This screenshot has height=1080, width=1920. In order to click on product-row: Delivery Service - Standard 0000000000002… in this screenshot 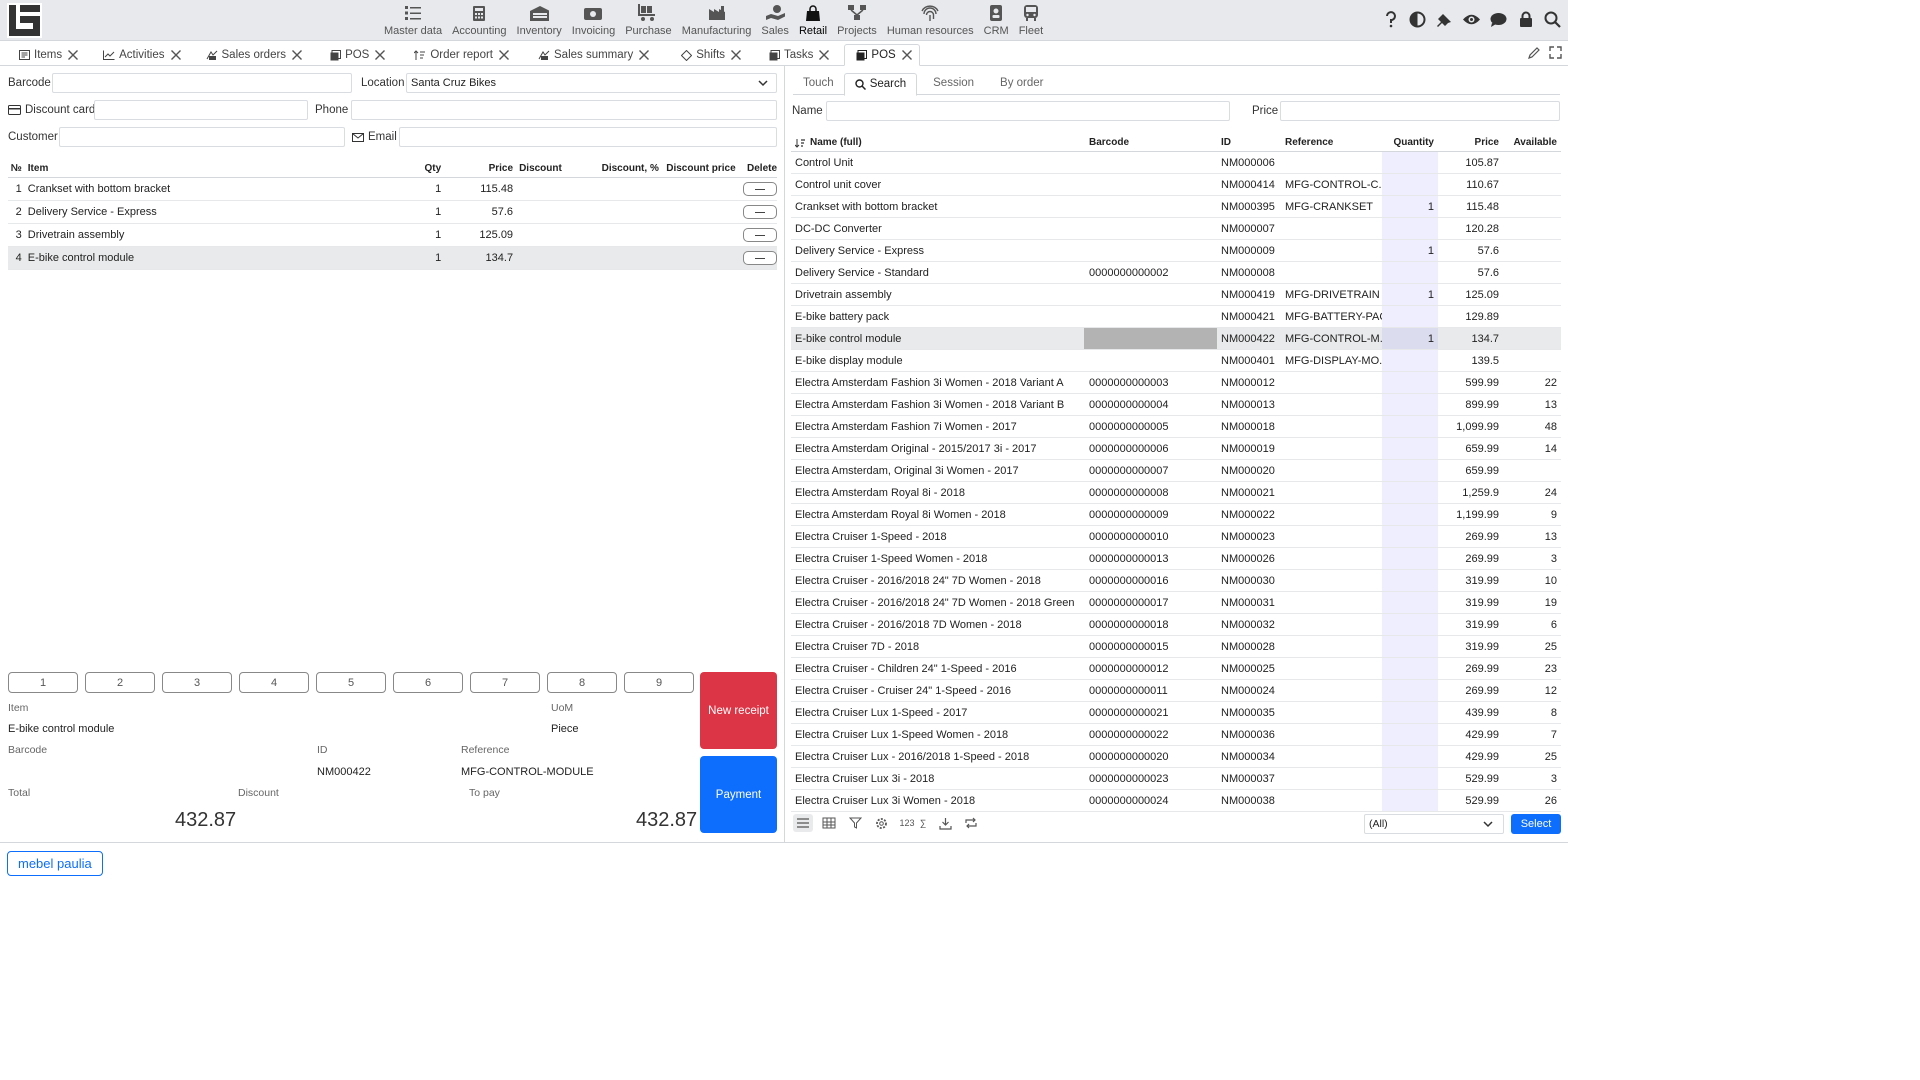, I will do `click(1176, 273)`.